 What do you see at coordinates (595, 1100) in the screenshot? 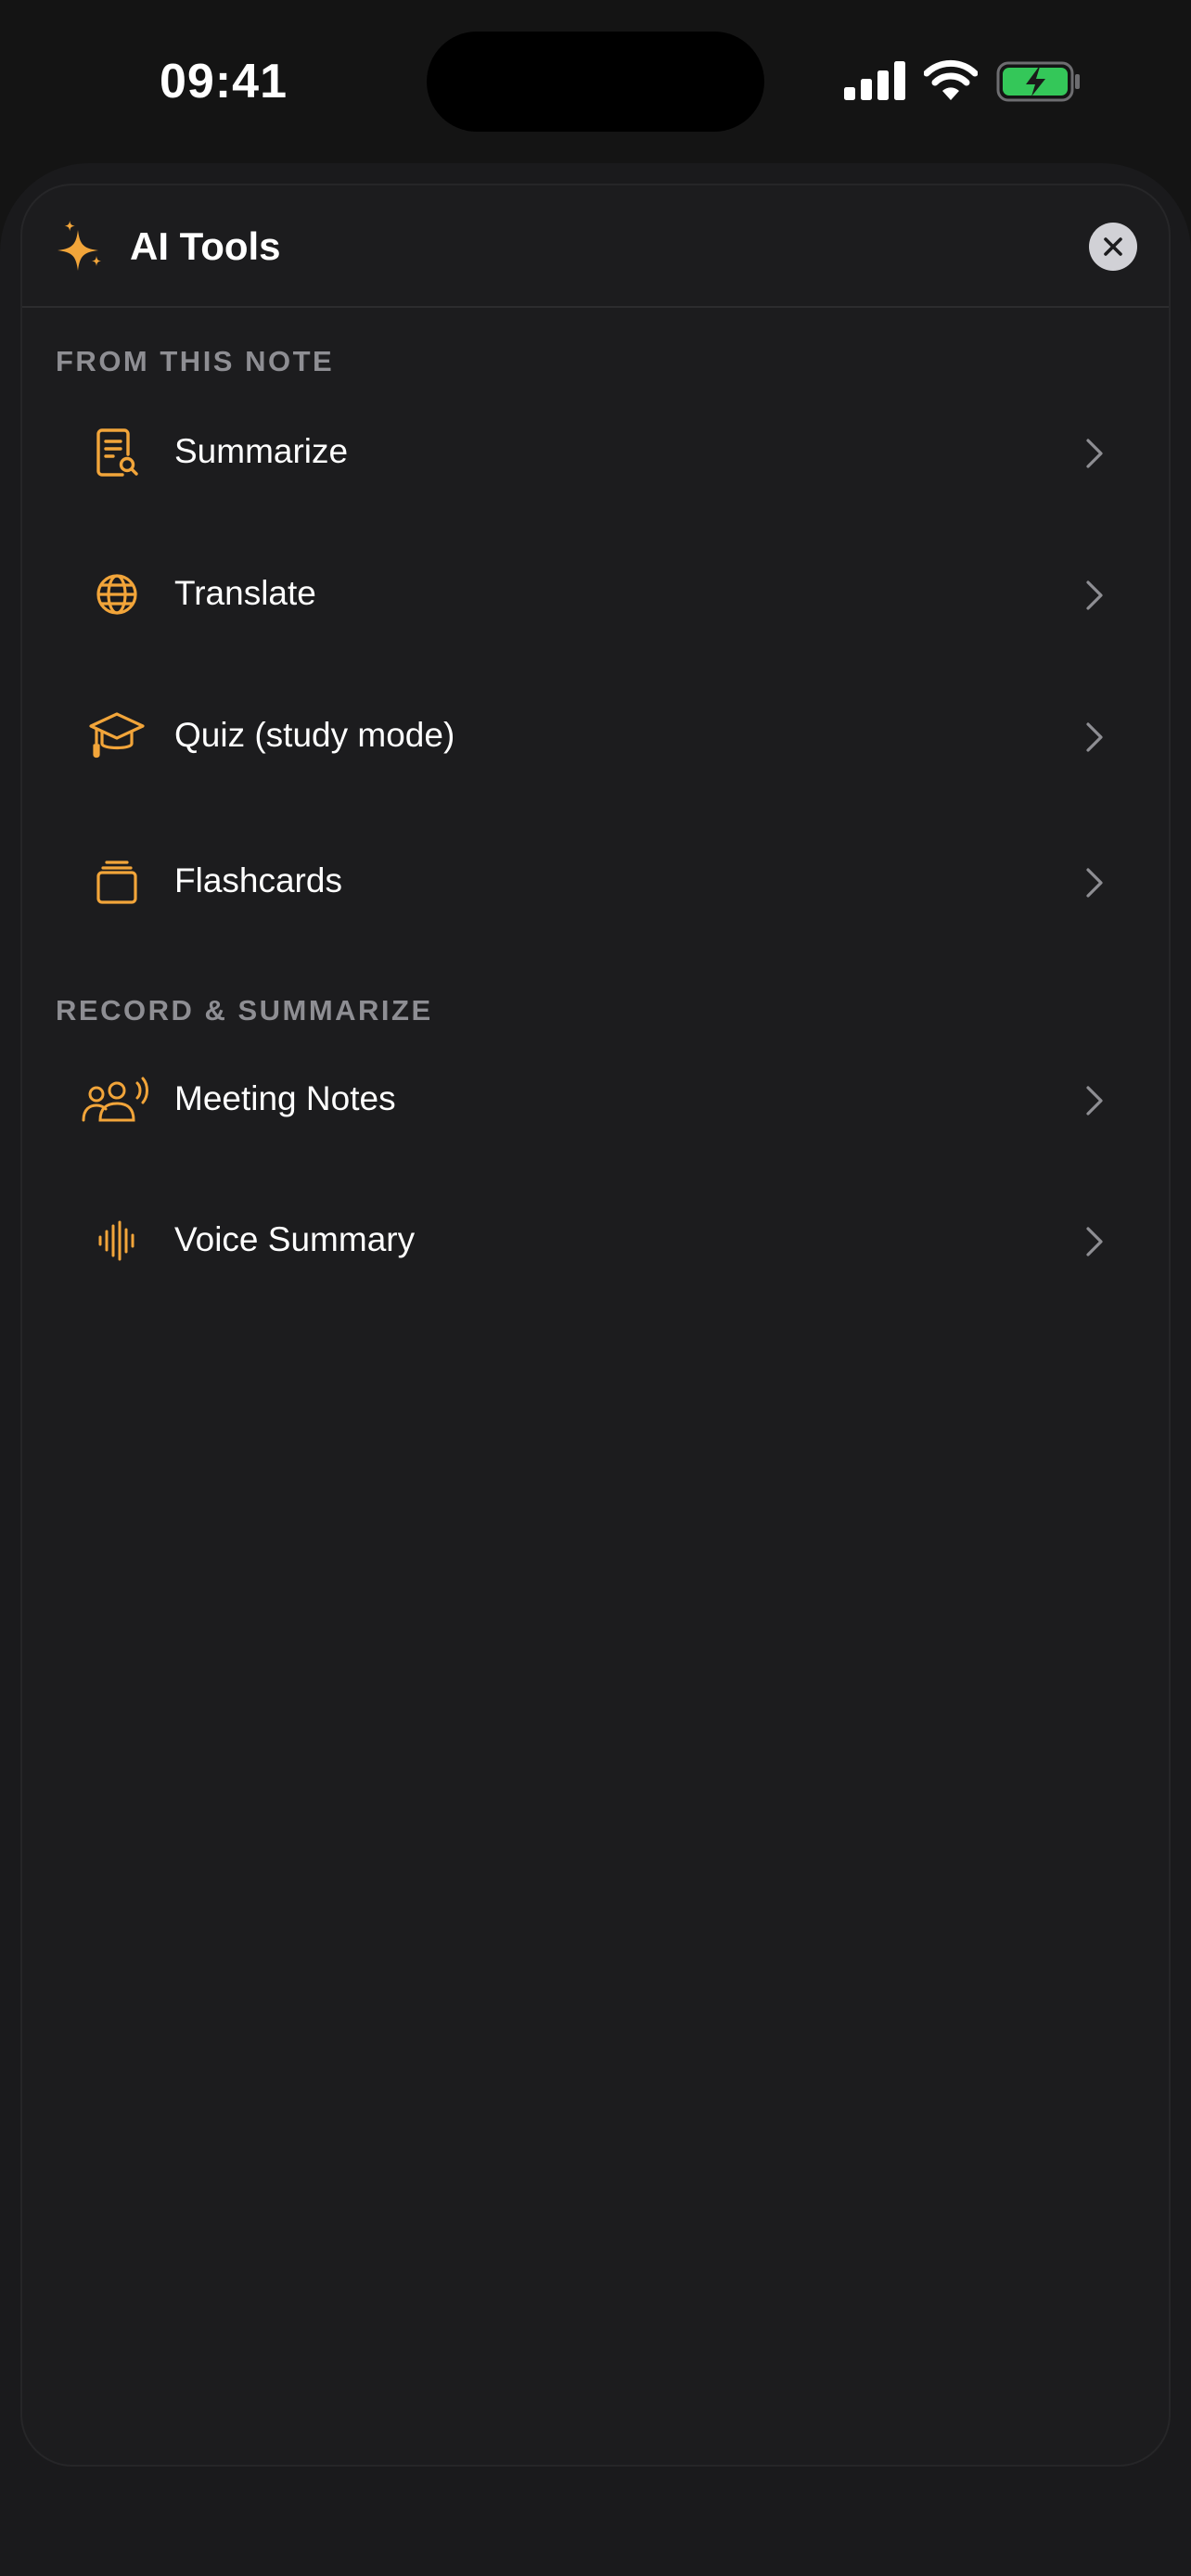
I see `tool-row-meeting-notes: Meeting Notes` at bounding box center [595, 1100].